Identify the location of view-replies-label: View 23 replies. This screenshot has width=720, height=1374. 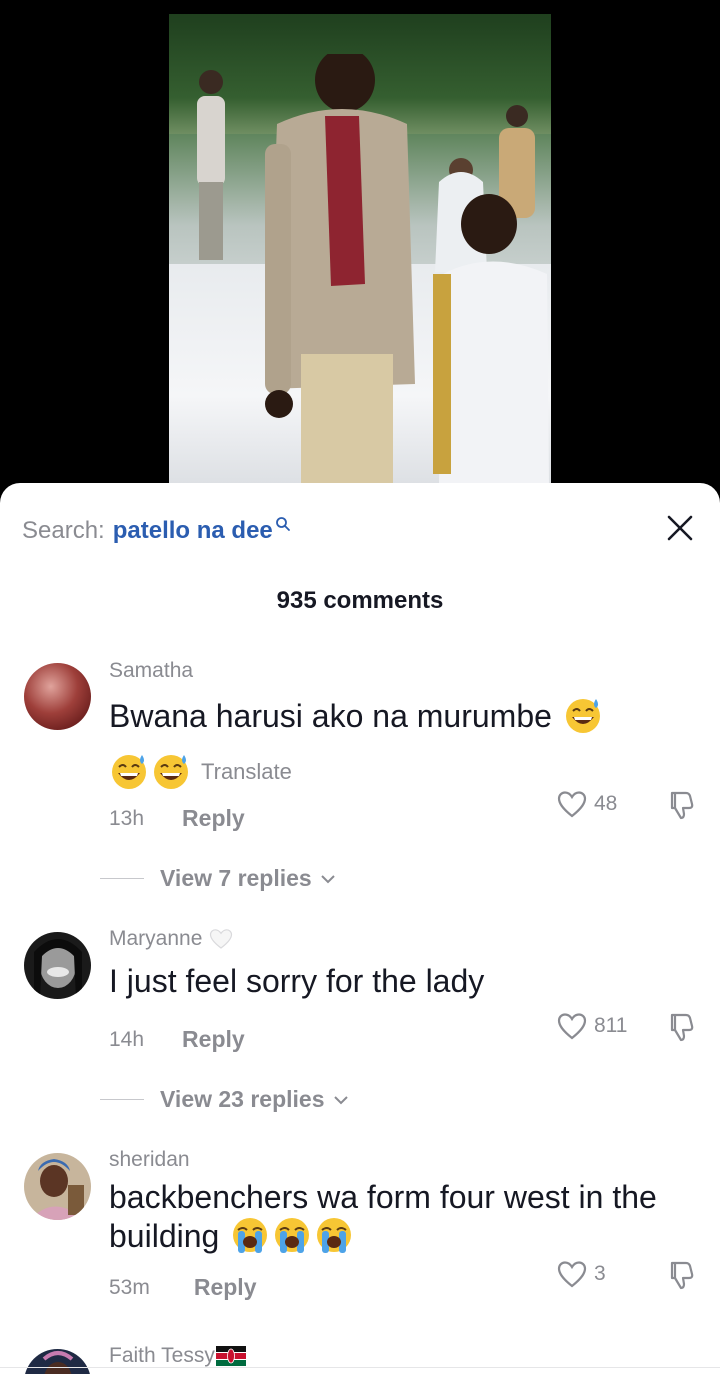
(242, 1099).